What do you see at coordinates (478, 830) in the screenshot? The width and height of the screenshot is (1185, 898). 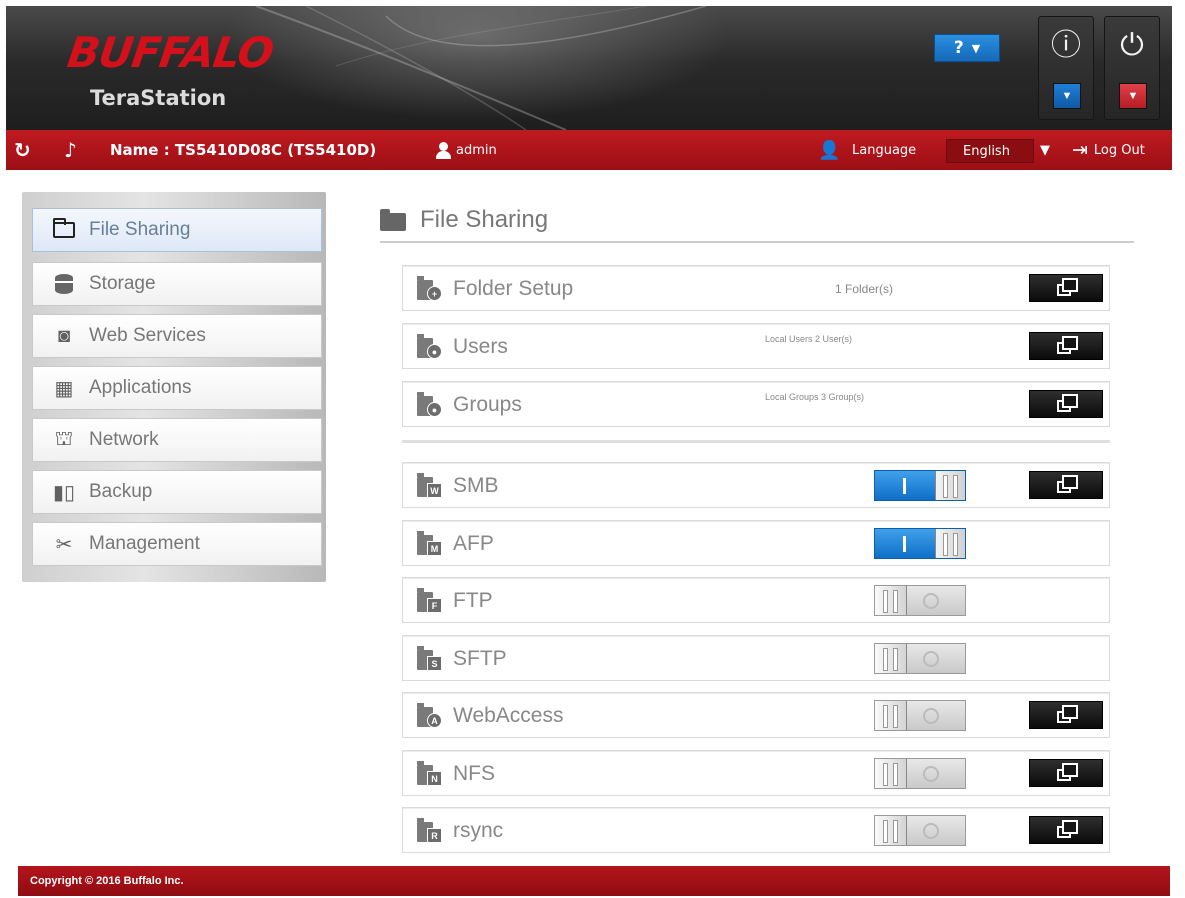 I see `row-label: rsync` at bounding box center [478, 830].